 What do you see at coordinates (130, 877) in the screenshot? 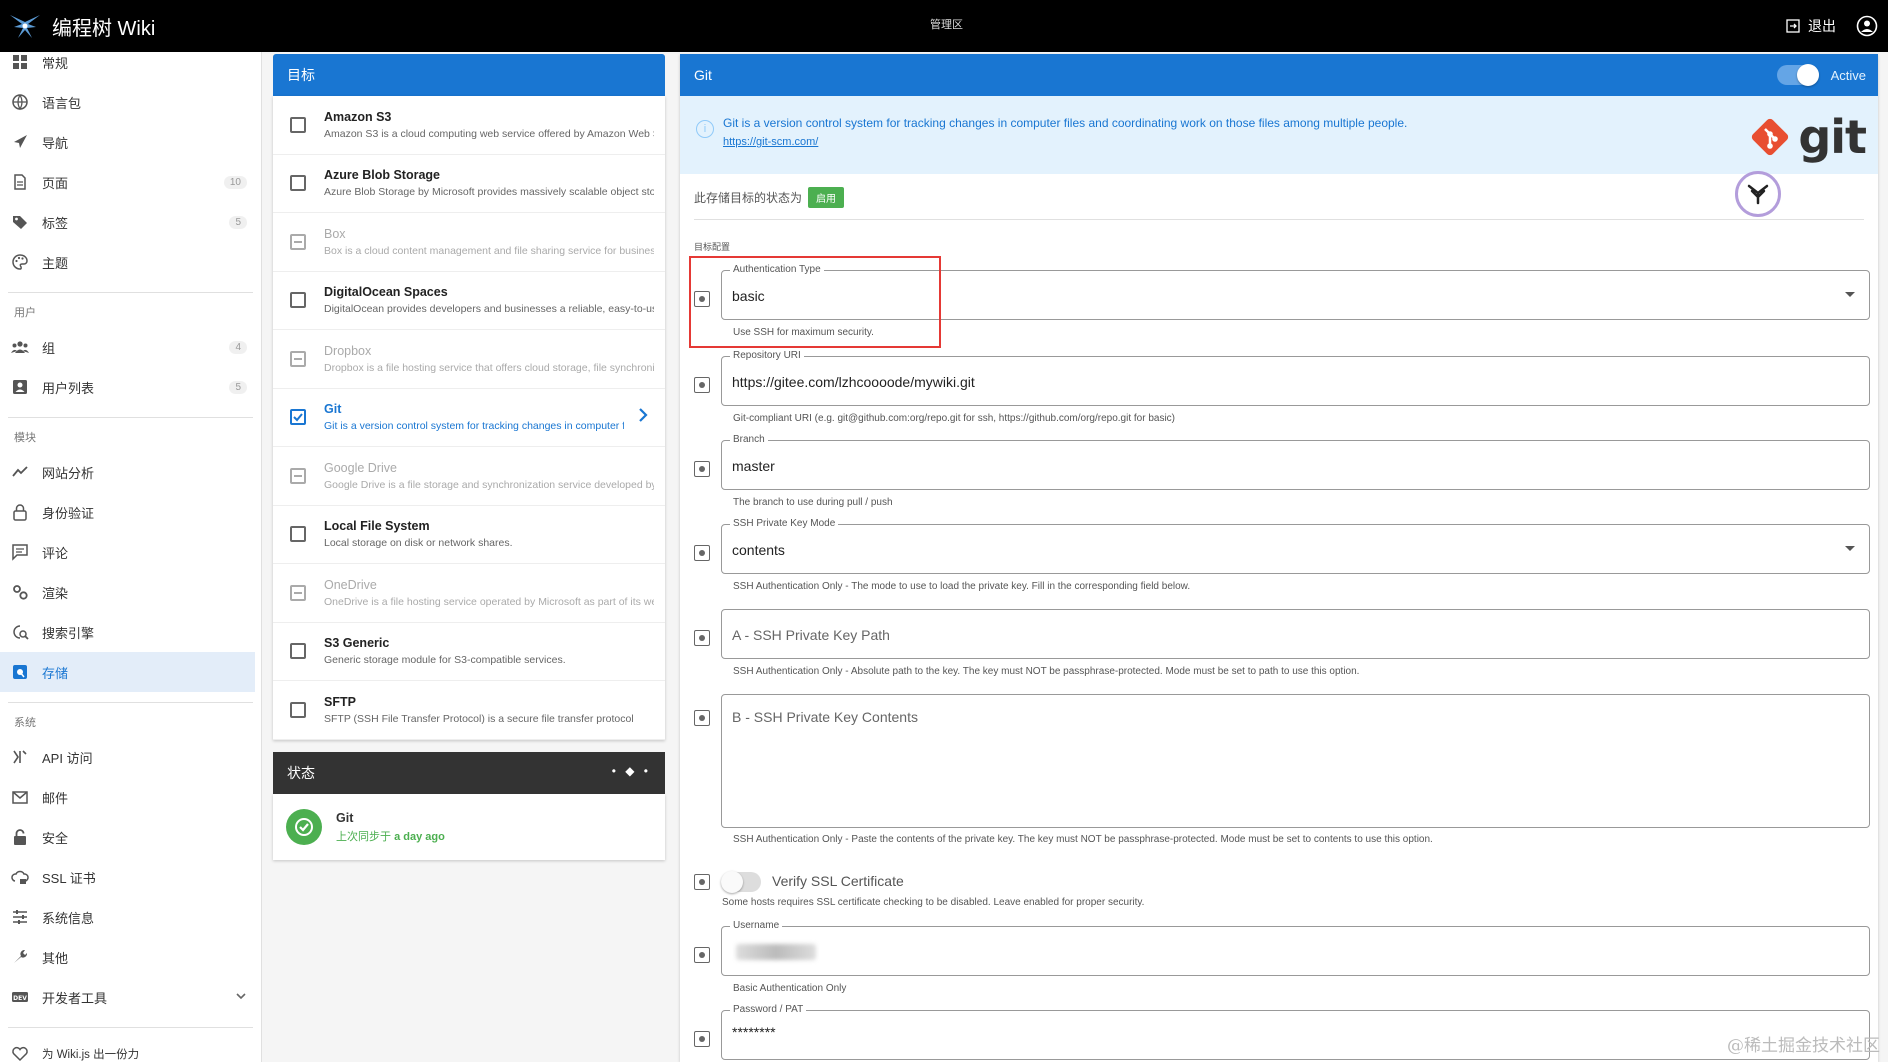
I see `sidebar-item-cloud-lock: SSL 证书` at bounding box center [130, 877].